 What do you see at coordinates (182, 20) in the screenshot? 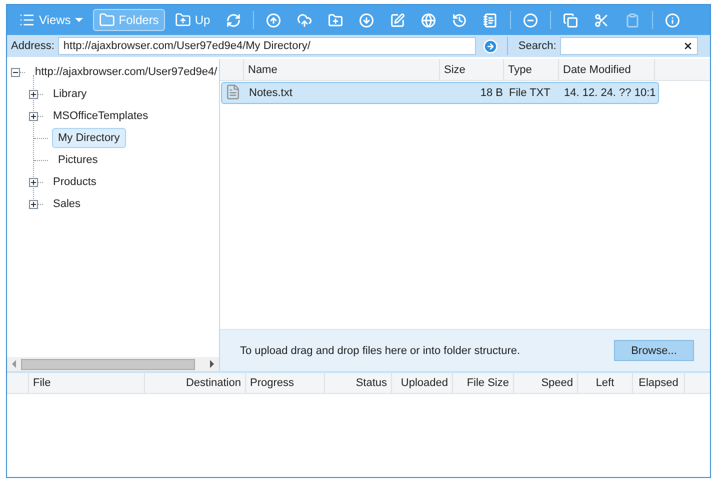
I see `folder-up-icon` at bounding box center [182, 20].